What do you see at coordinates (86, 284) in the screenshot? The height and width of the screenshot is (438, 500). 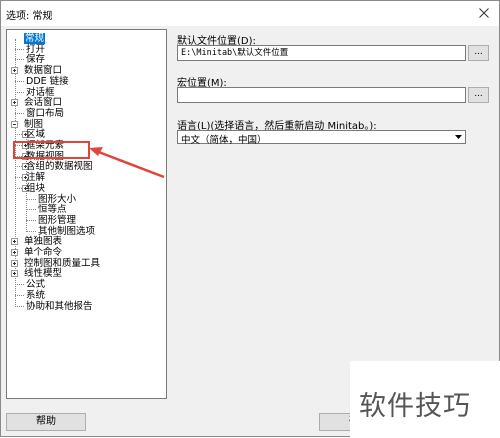 I see `tree-item: 公式` at bounding box center [86, 284].